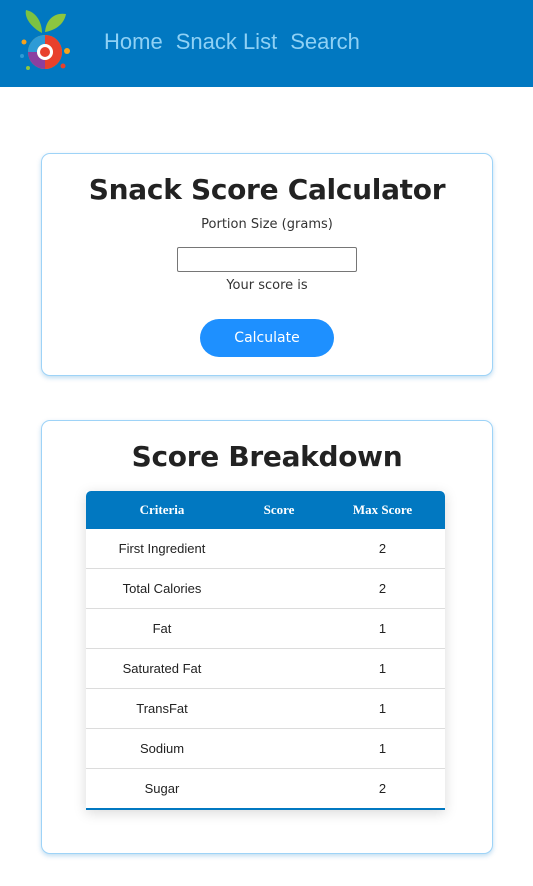  What do you see at coordinates (227, 42) in the screenshot?
I see `nav-link-snack-list: Snack List` at bounding box center [227, 42].